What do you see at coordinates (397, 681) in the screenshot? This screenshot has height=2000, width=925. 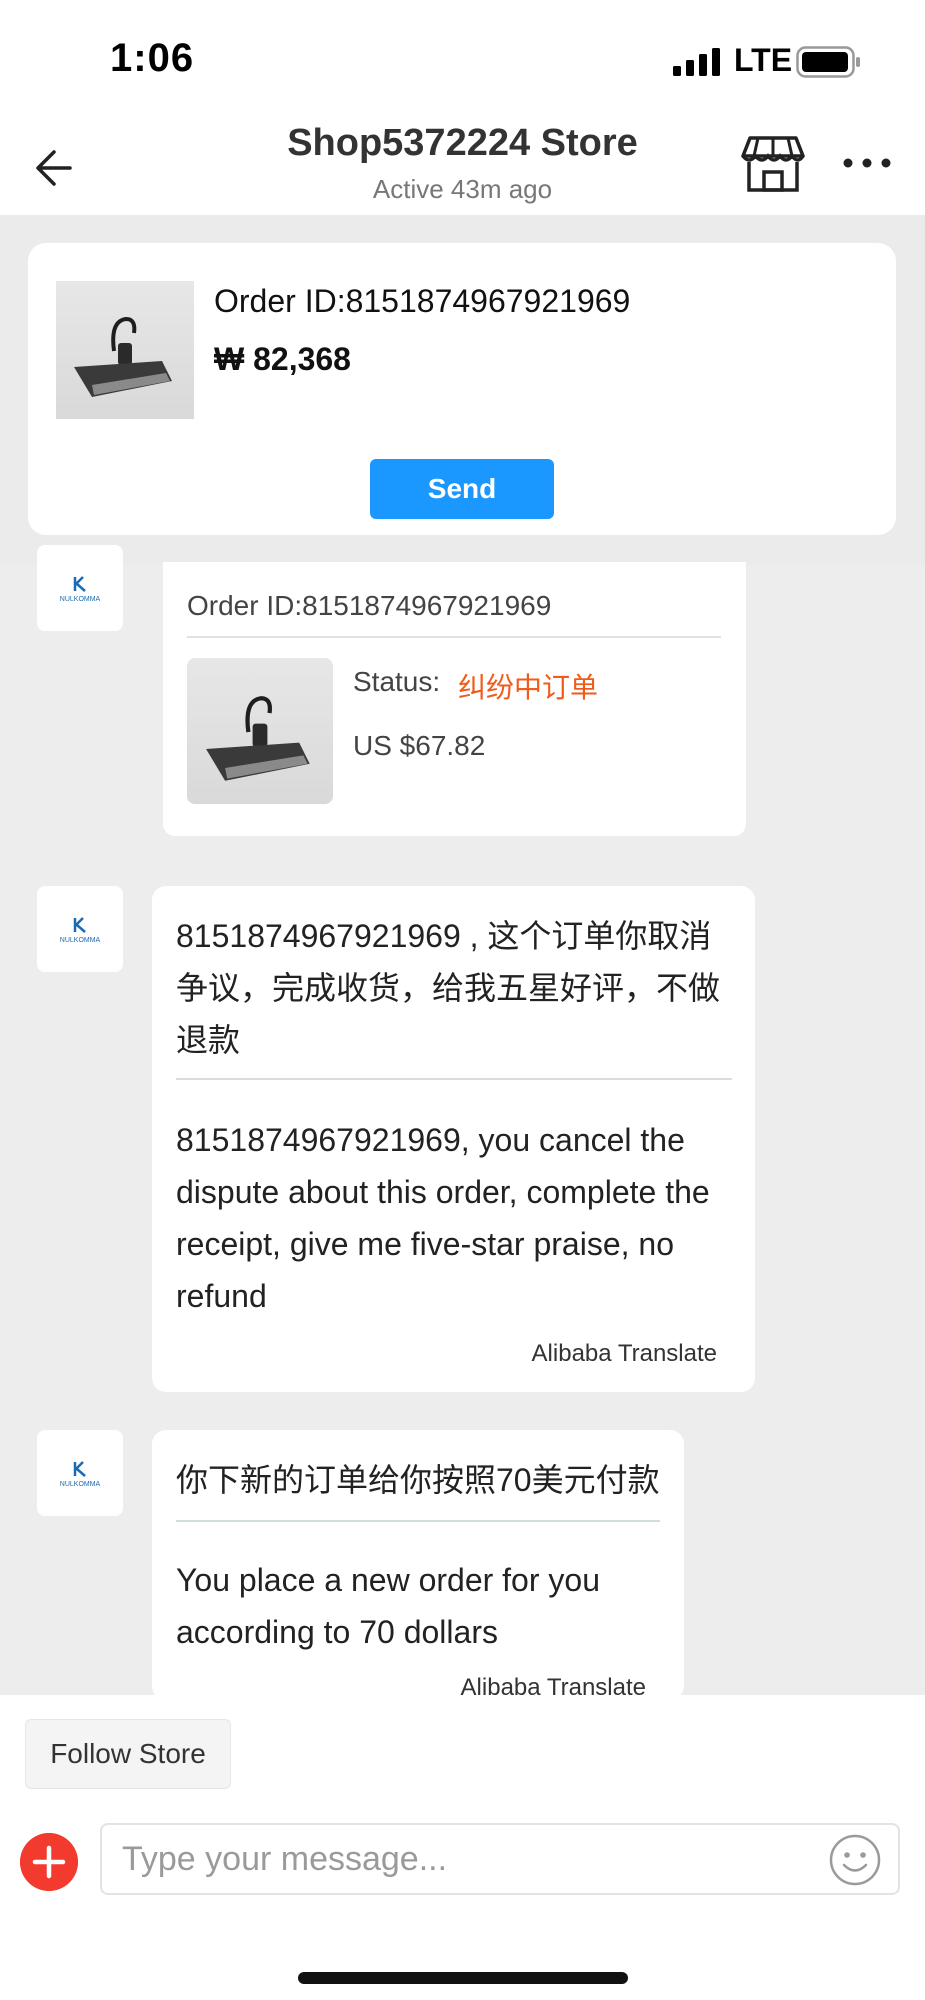 I see `status-label: Status:` at bounding box center [397, 681].